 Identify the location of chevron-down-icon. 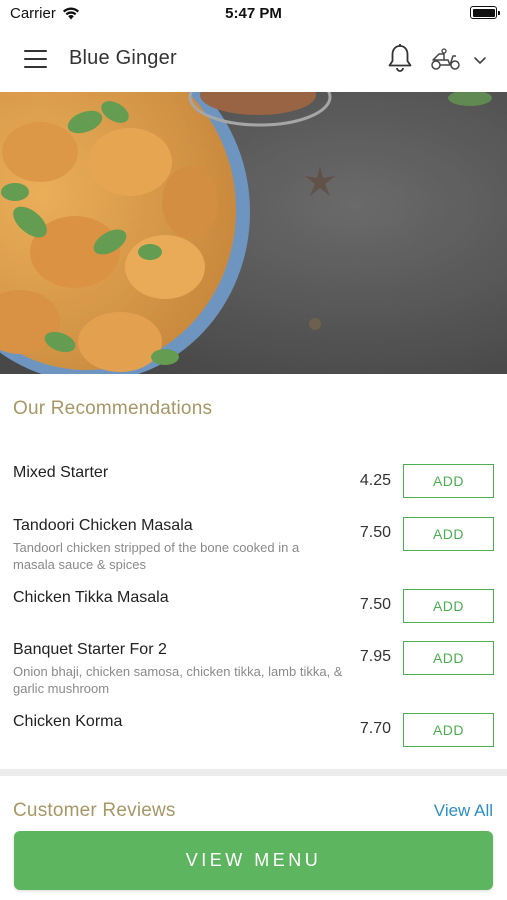
(480, 60).